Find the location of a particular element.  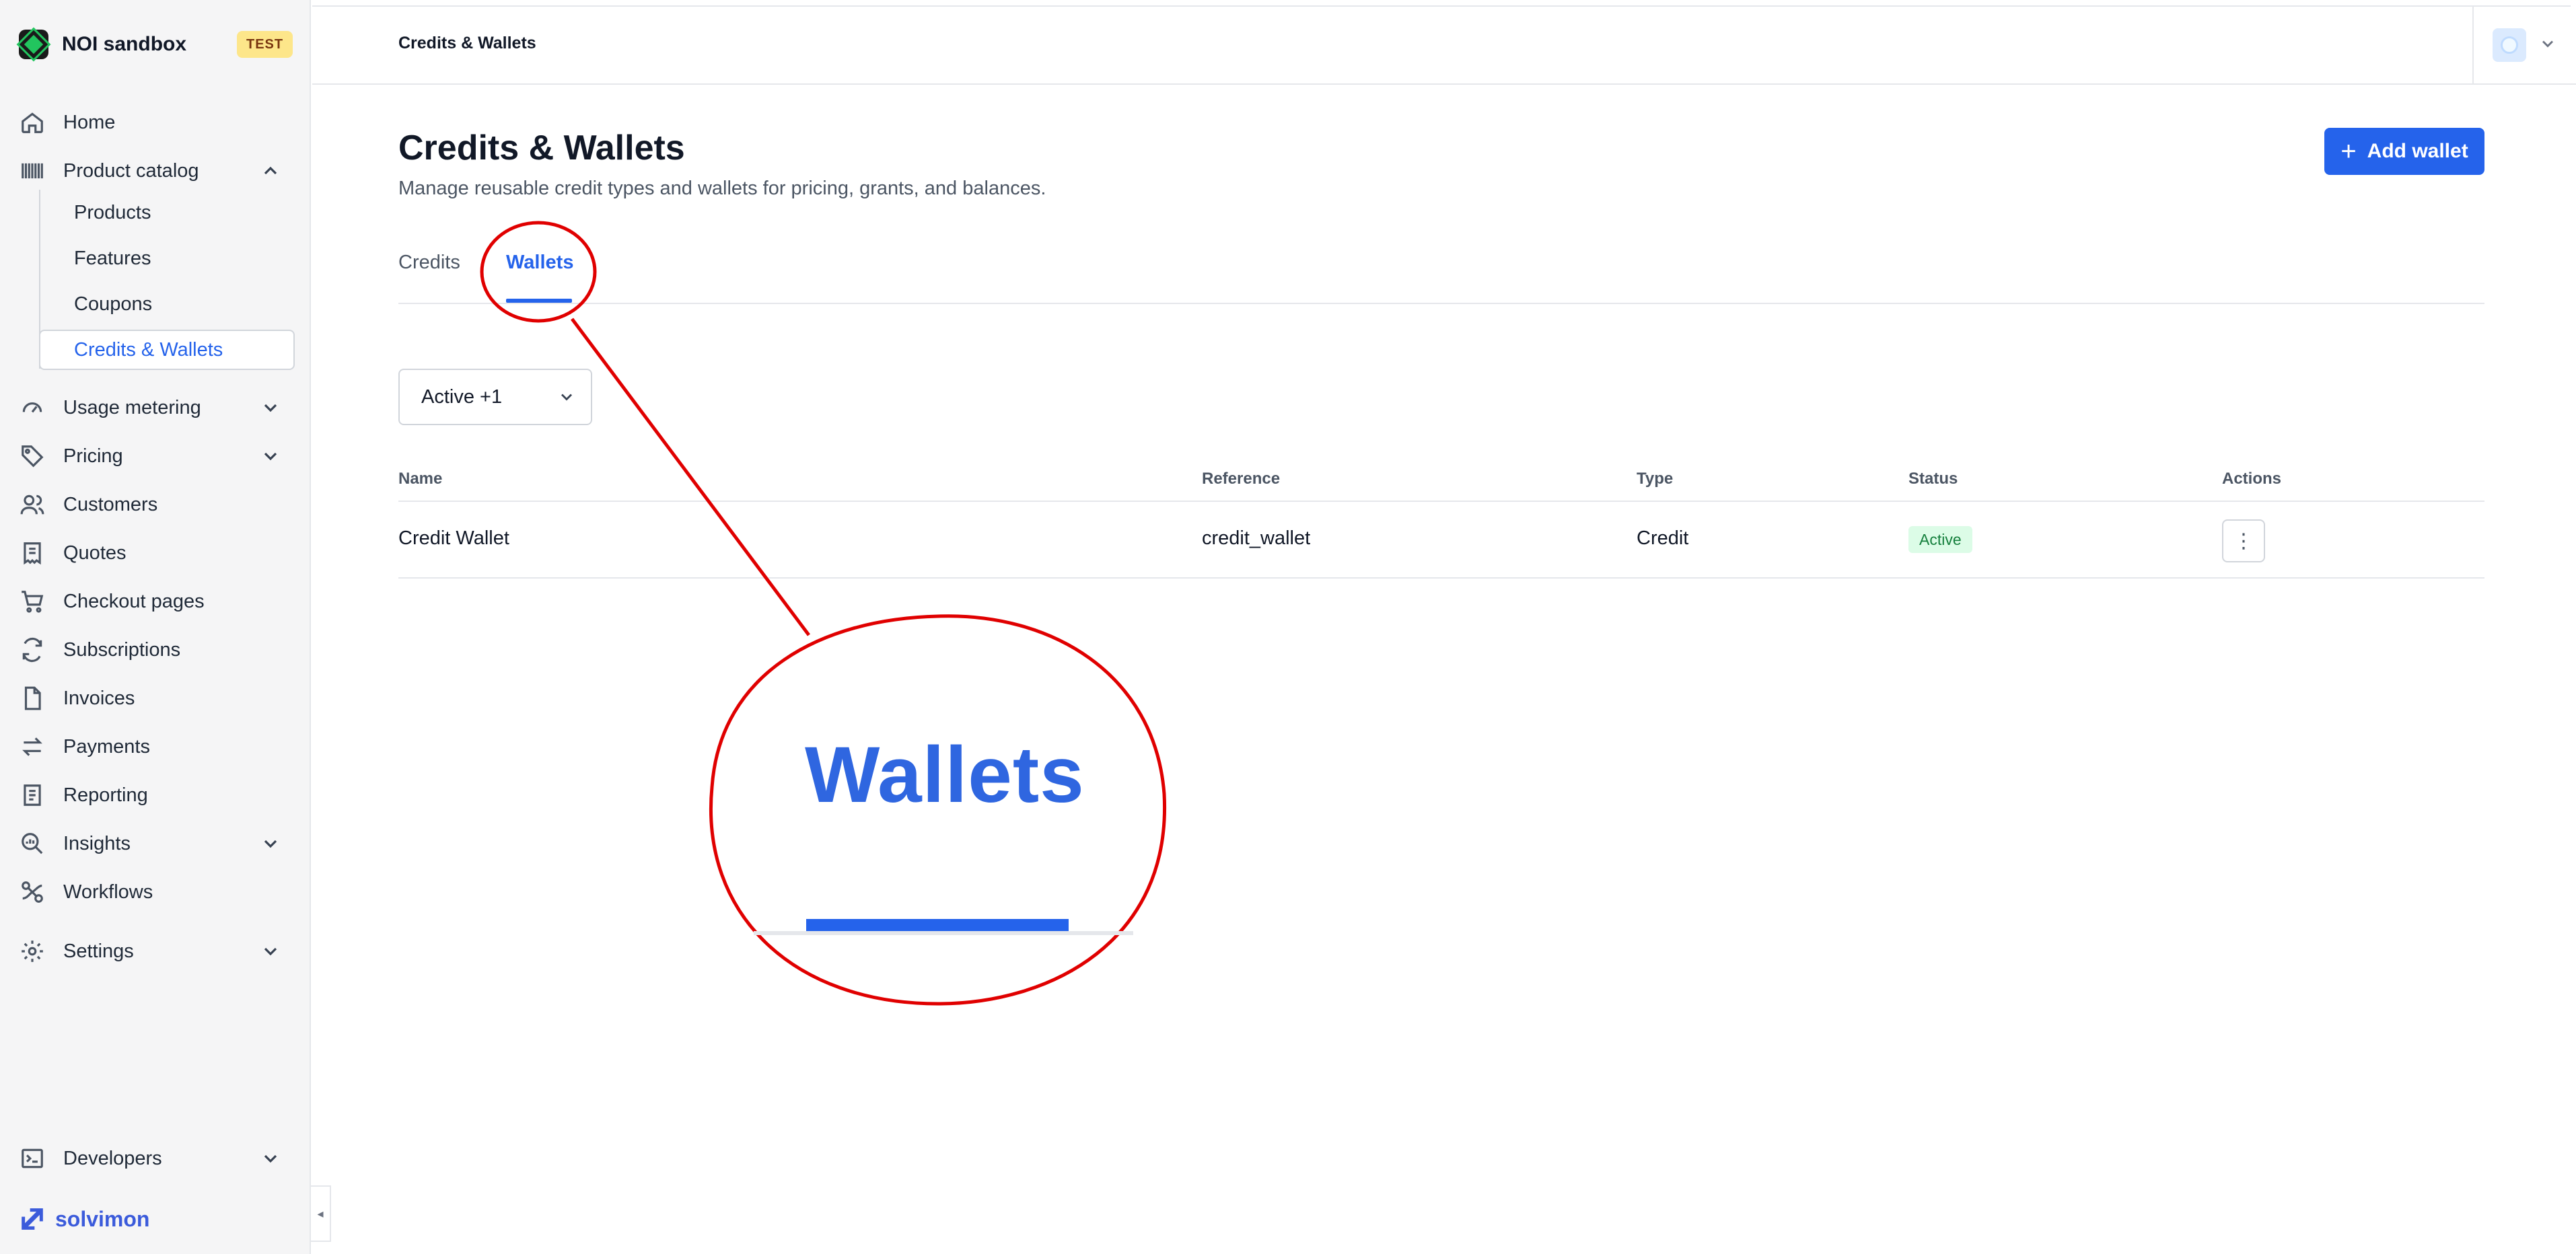

sidebar-item-checkout-pages: Checkout pages is located at coordinates (157, 601).